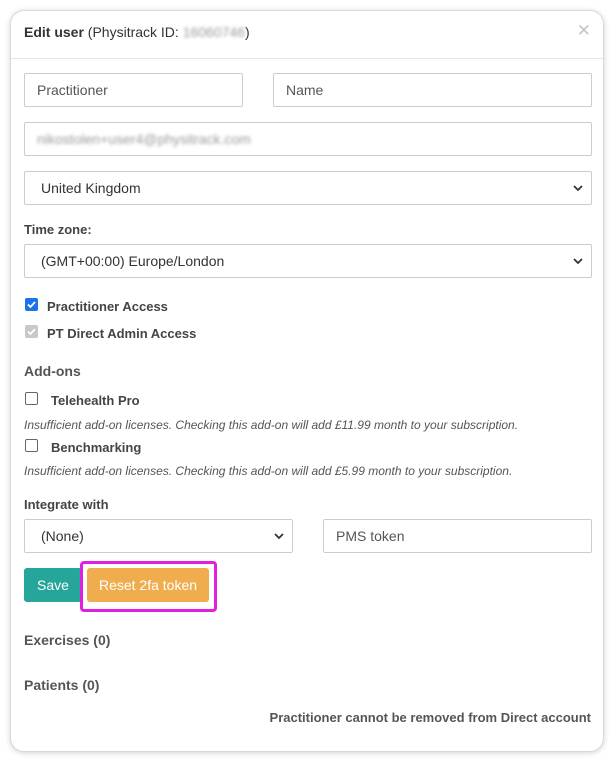  I want to click on practitioner-access-checkbox, so click(31, 304).